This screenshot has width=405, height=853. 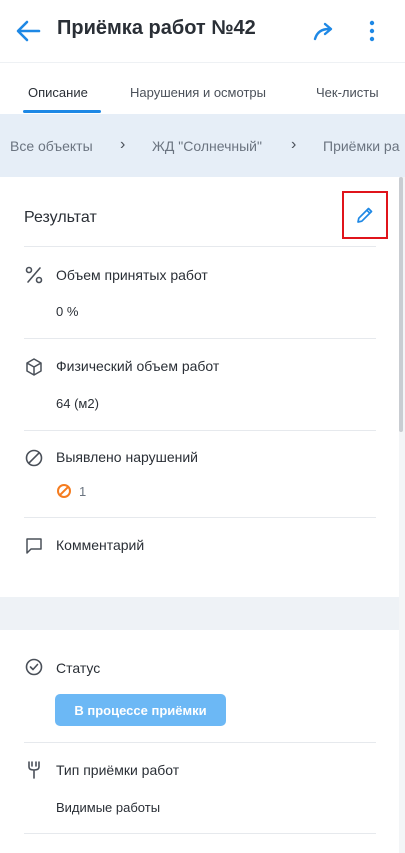 I want to click on share-icon, so click(x=324, y=32).